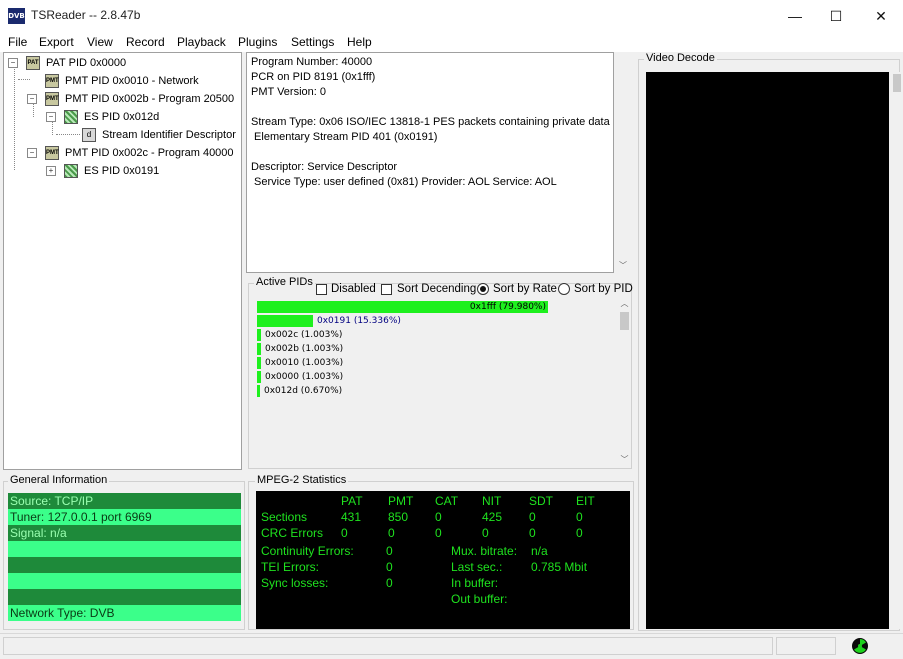  I want to click on stat-header-pmt: PMT, so click(401, 501).